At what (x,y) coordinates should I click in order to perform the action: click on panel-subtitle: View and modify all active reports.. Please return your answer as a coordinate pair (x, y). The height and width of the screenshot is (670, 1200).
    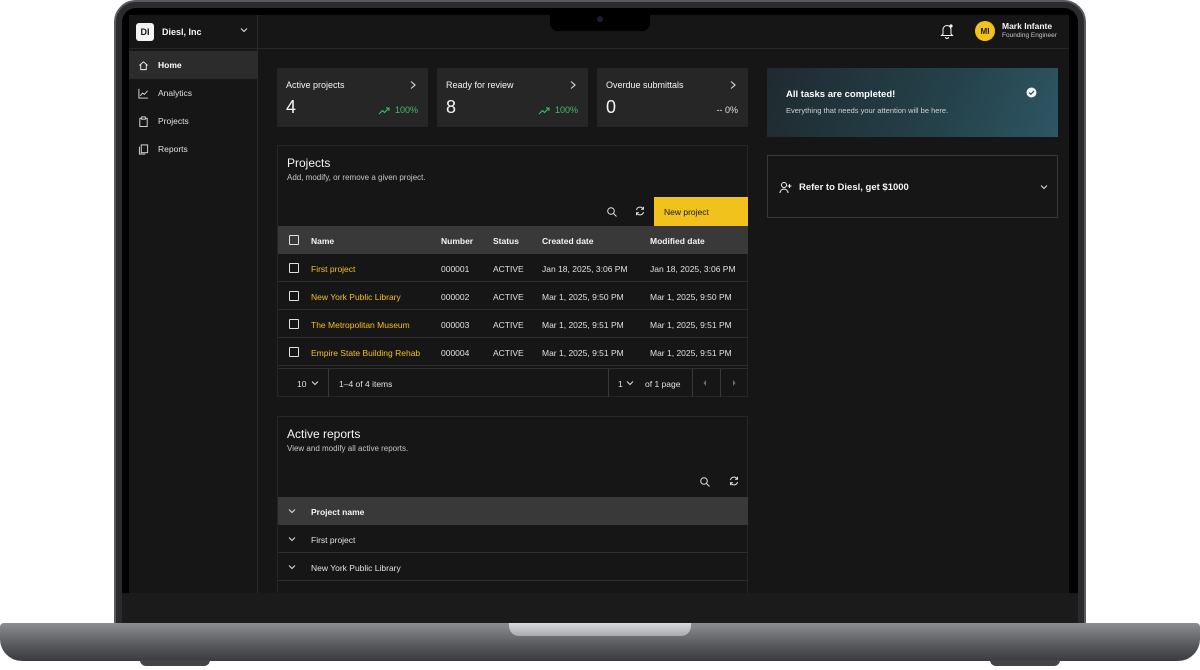
    Looking at the image, I should click on (348, 448).